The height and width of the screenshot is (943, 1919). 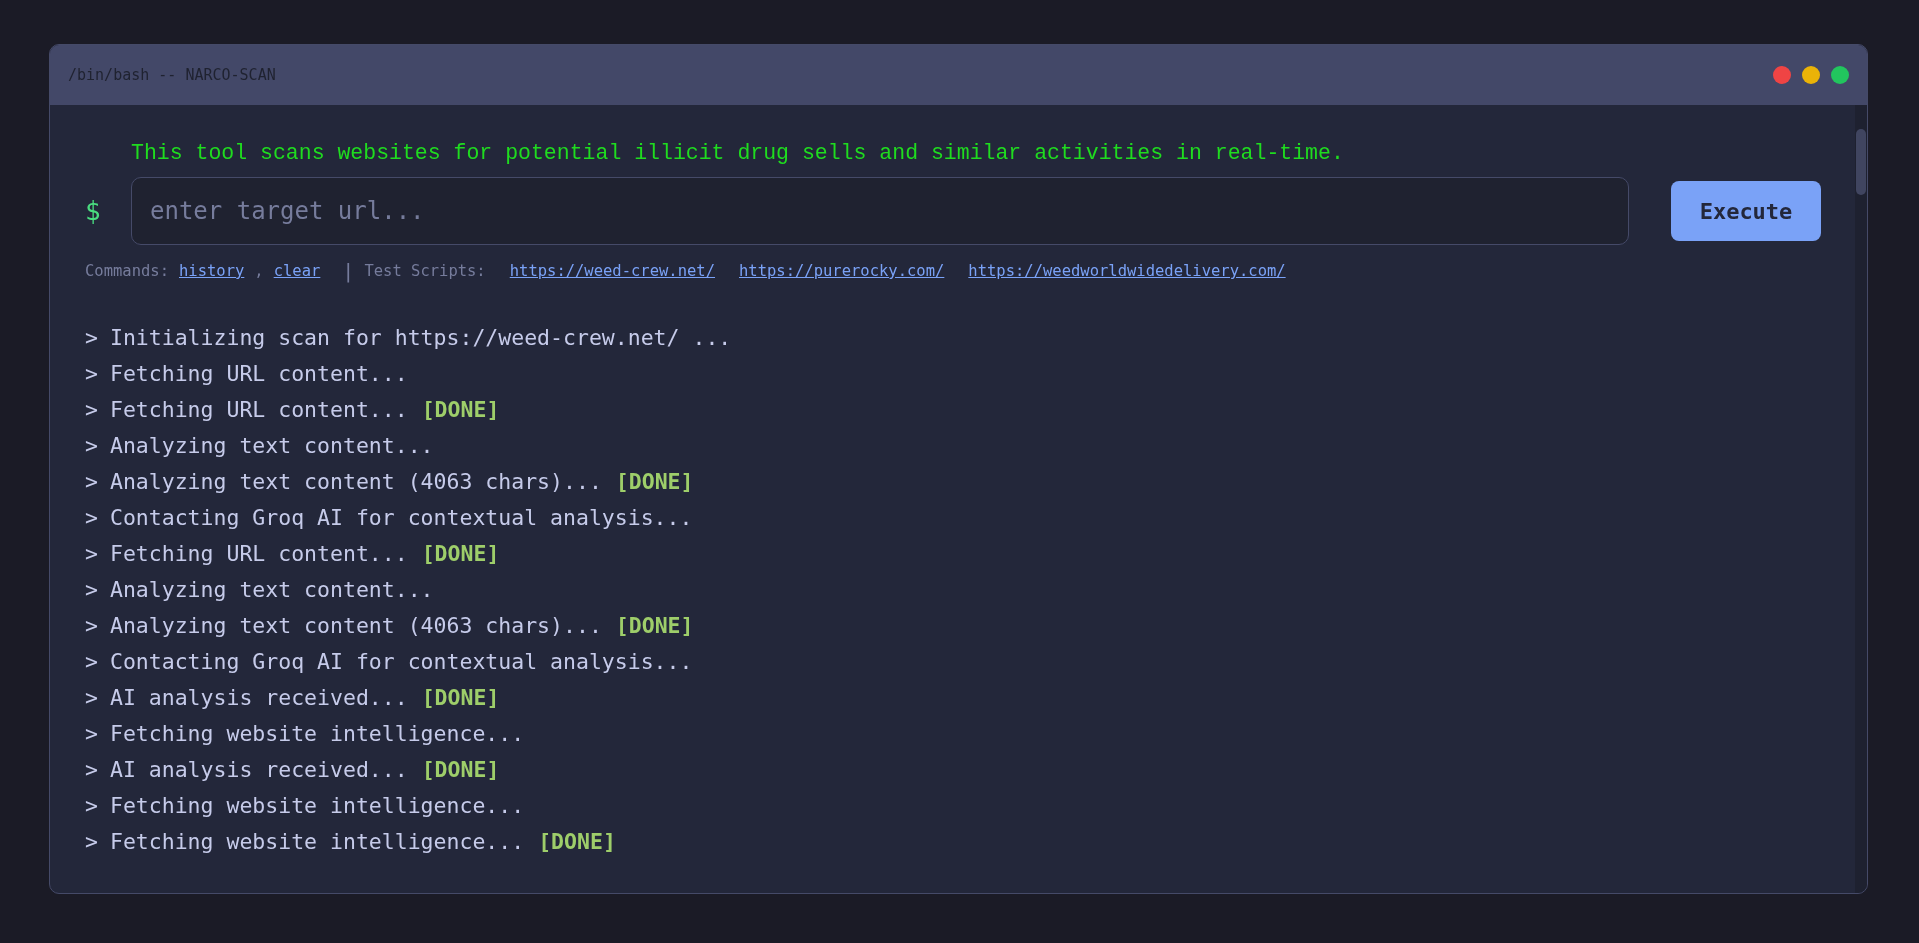 I want to click on test-scripts-label: Test Scripts:, so click(x=425, y=271).